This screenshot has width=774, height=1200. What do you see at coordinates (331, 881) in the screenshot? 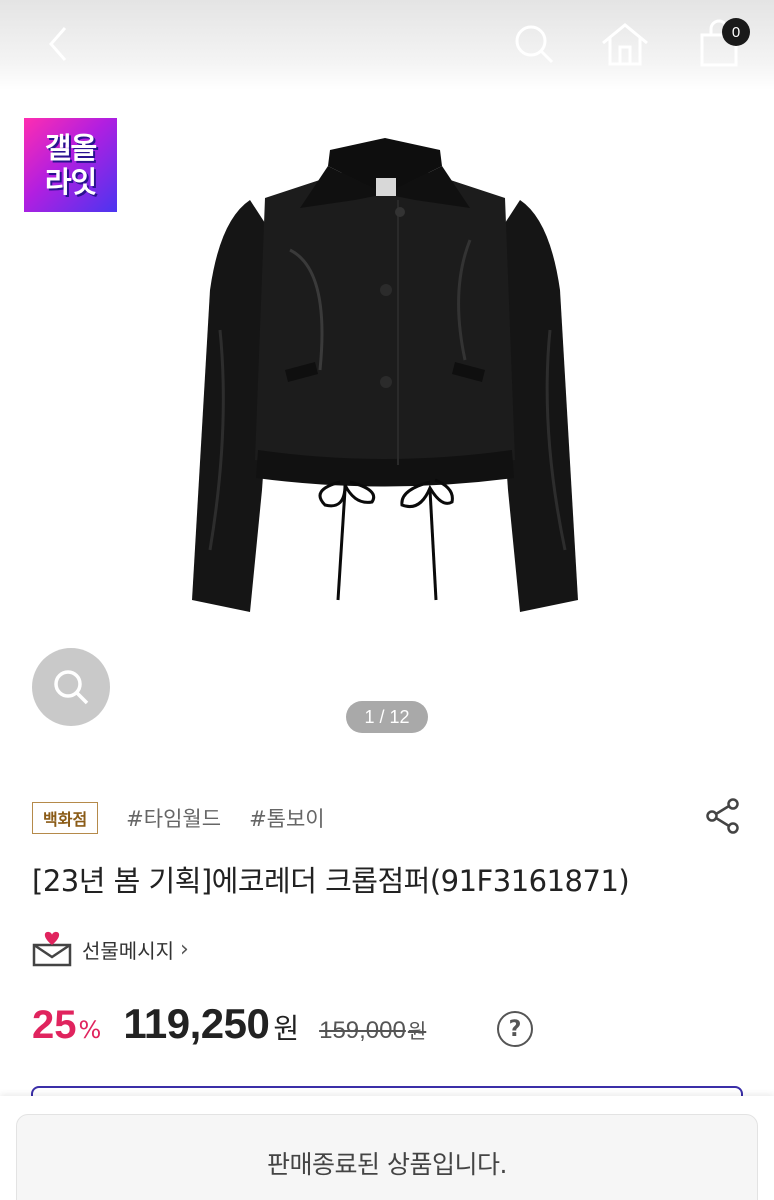
I see `product-title: [23년 봄 기획]에코레더 크롭점퍼(91F3161871)` at bounding box center [331, 881].